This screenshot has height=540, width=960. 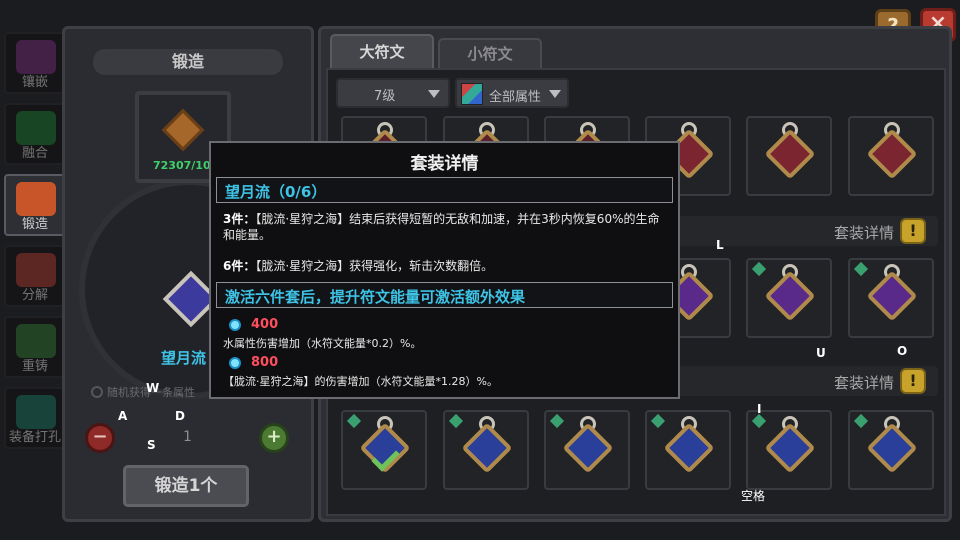 I want to click on tier-2-desc: 【胧流·星狩之海】的伤害增加（水符文能量*1.28）%。, so click(x=360, y=381).